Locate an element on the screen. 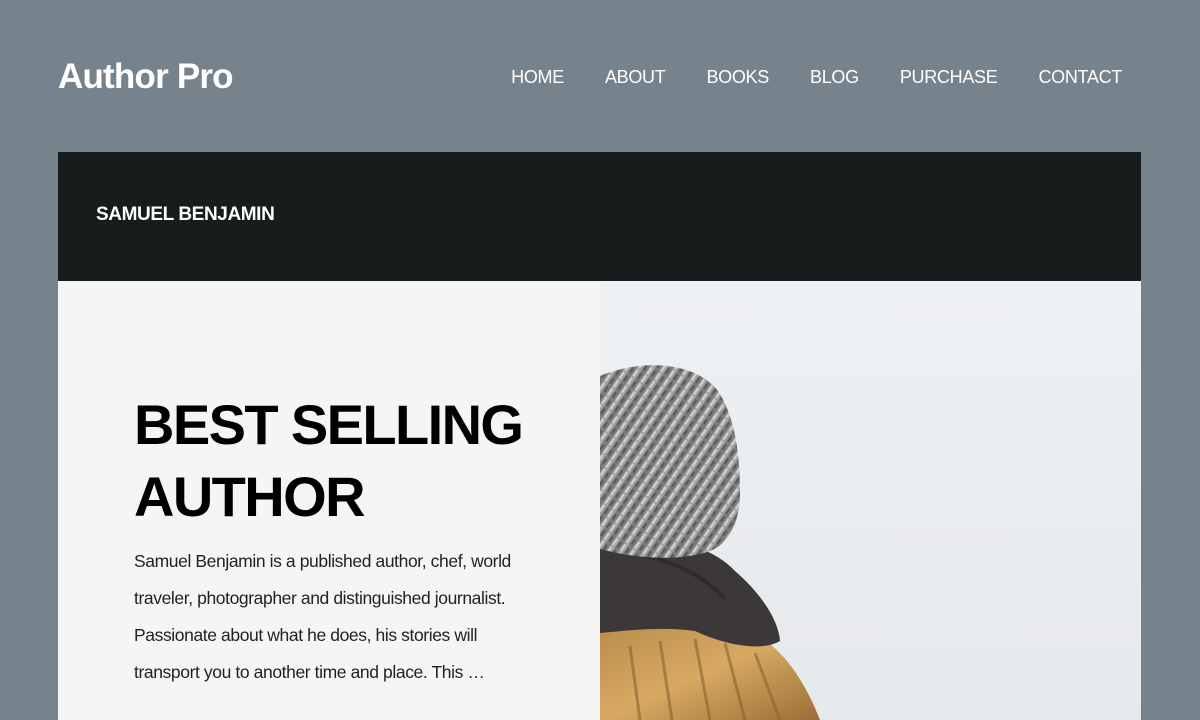 This screenshot has width=1200, height=720. hero-heading: BEST SELLING AUTHOR is located at coordinates (329, 460).